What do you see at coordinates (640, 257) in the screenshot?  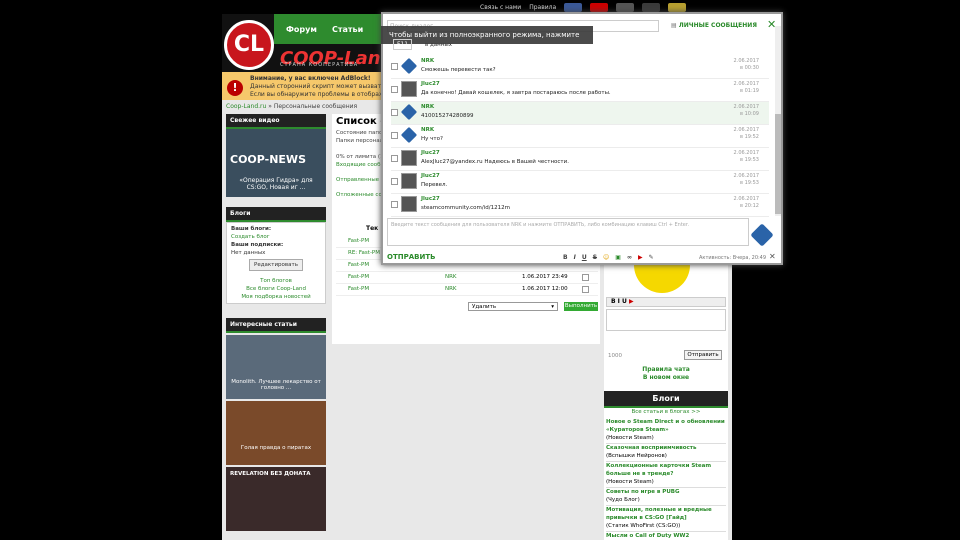 I see `youtube-icon: ▶` at bounding box center [640, 257].